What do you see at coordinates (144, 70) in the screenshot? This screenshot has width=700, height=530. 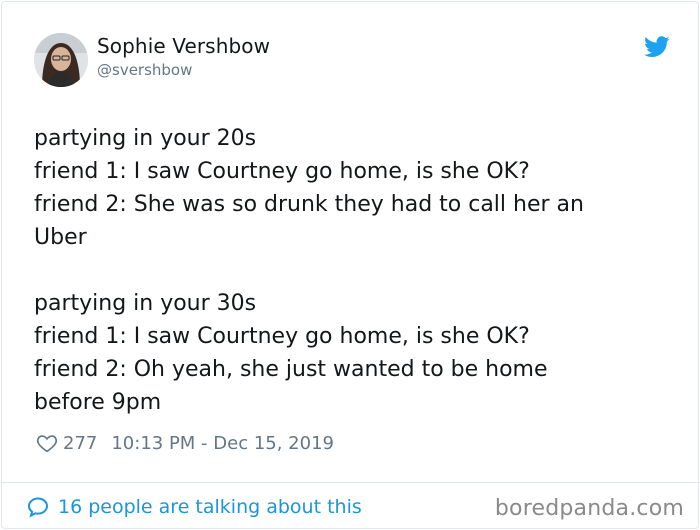 I see `author-handle: @svershbow` at bounding box center [144, 70].